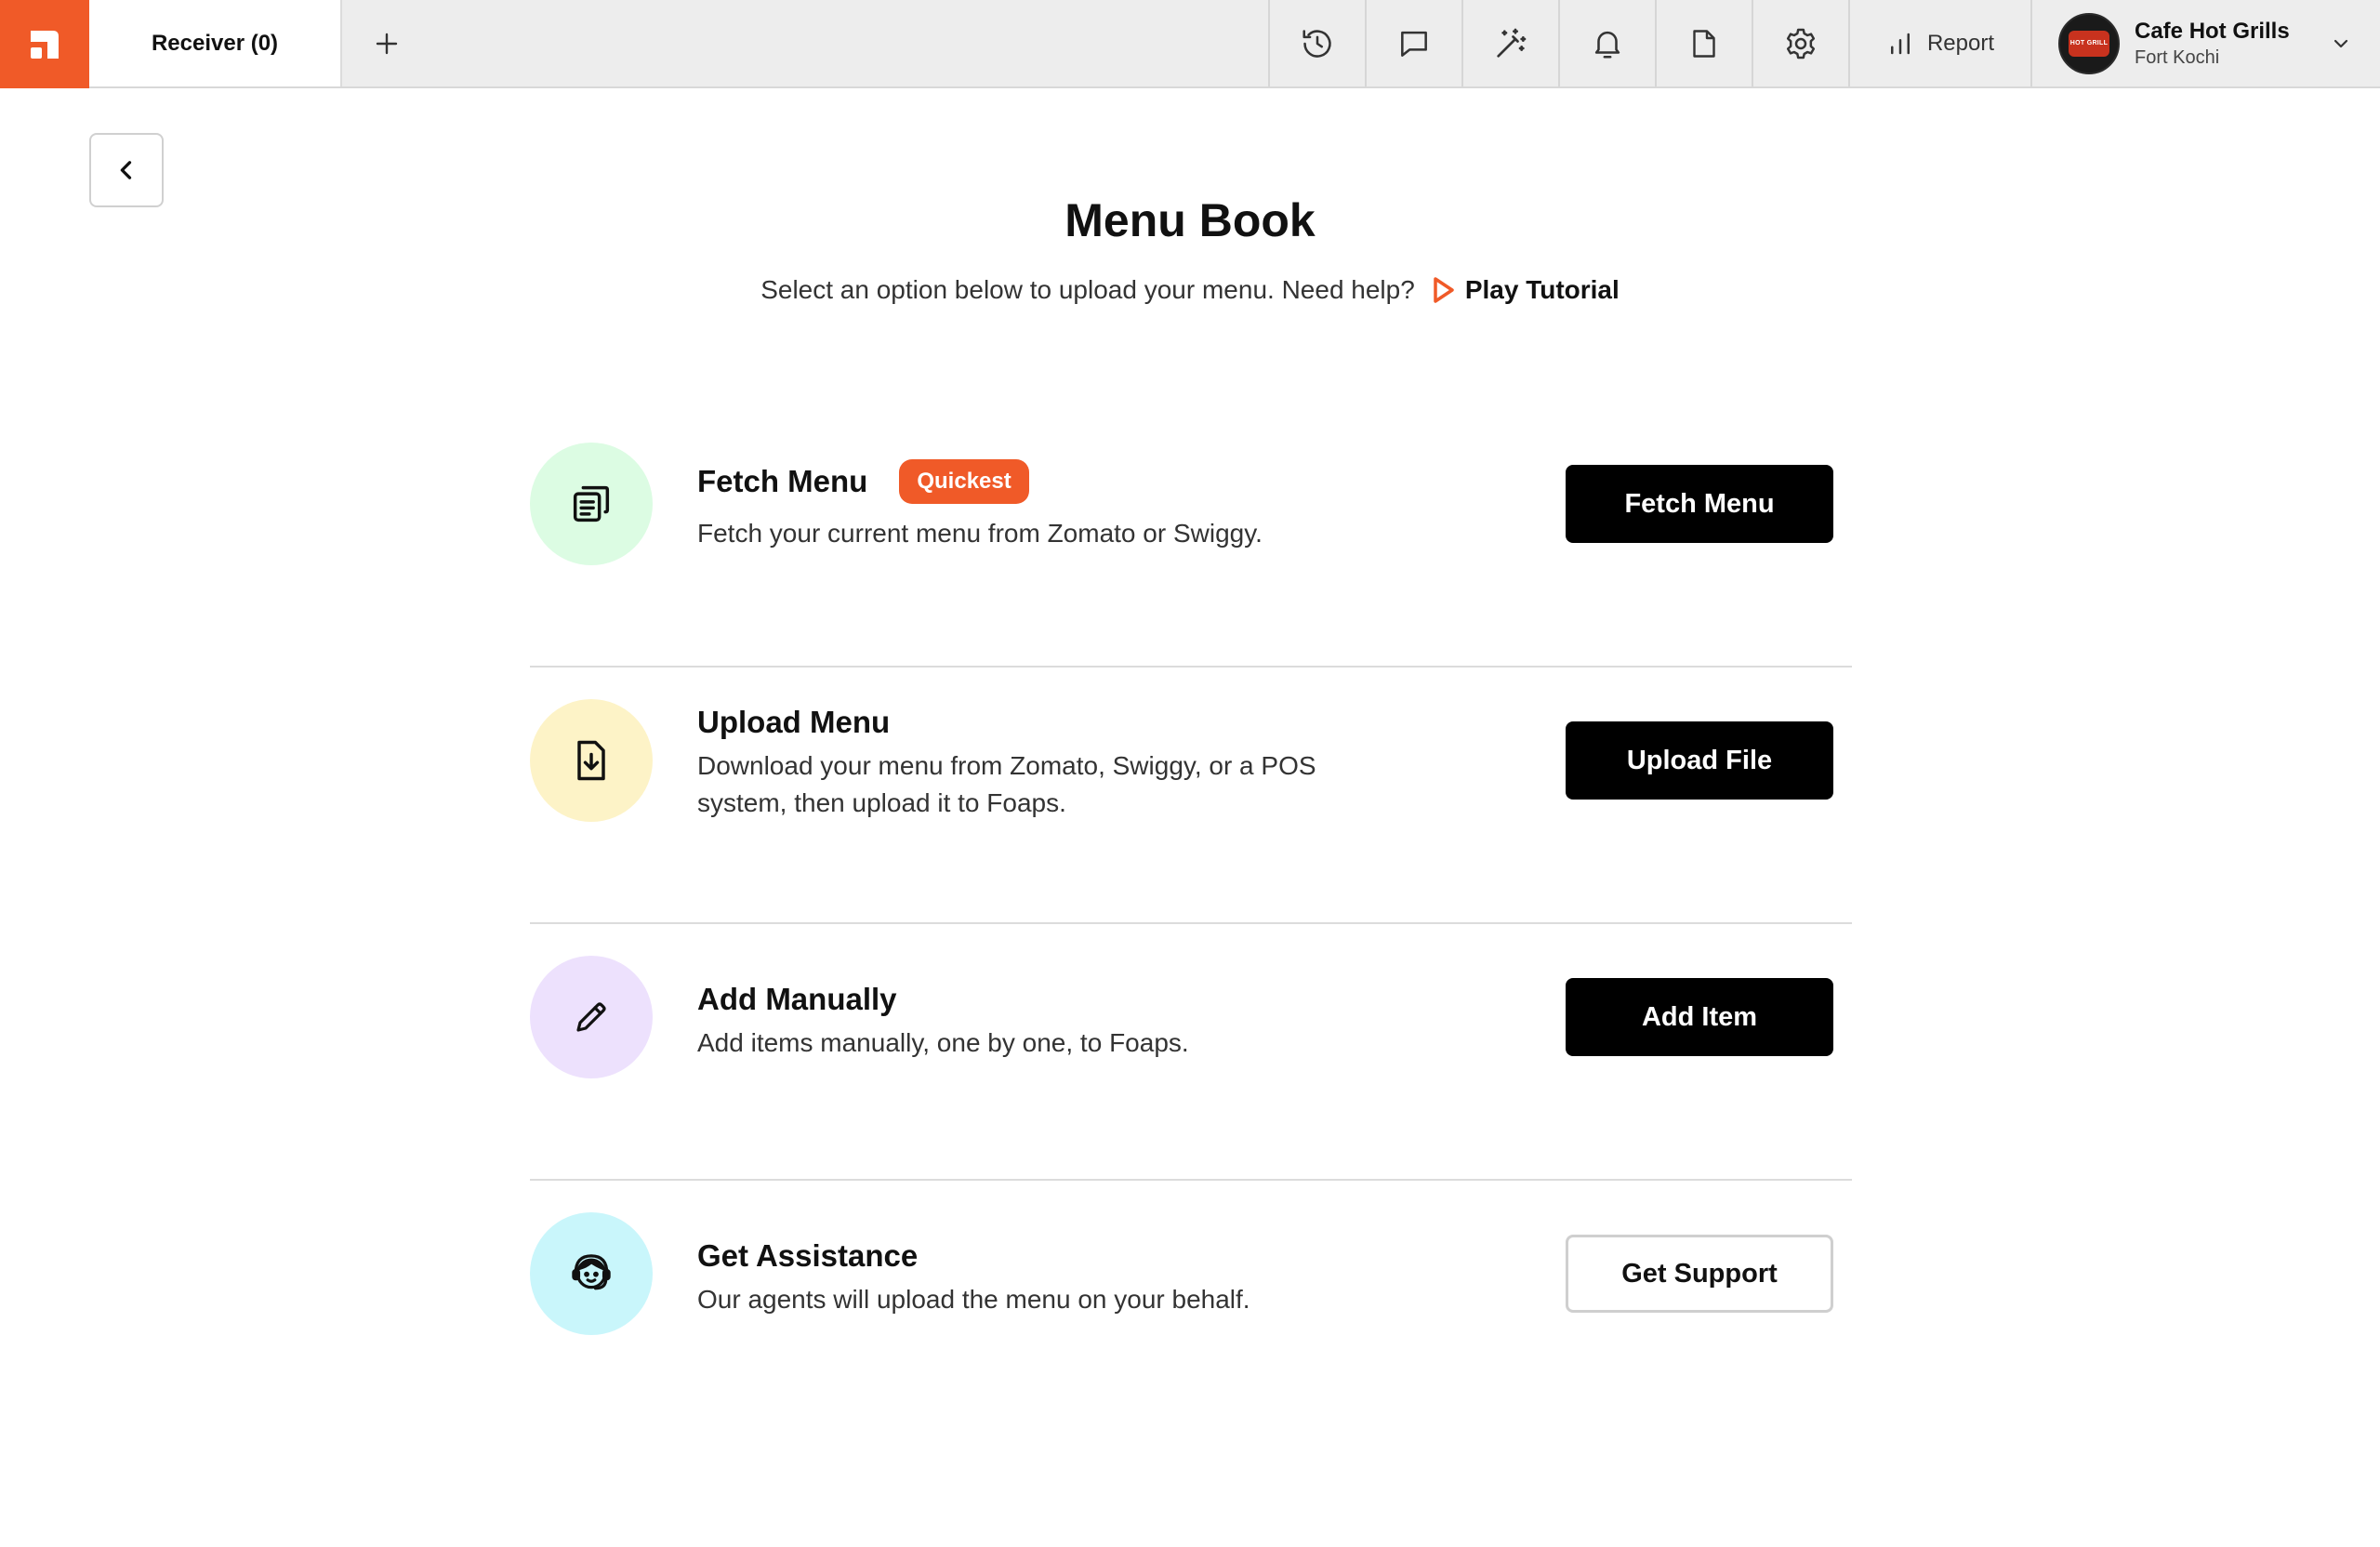 The width and height of the screenshot is (2380, 1547). I want to click on upload-menu-icon-circle, so click(591, 760).